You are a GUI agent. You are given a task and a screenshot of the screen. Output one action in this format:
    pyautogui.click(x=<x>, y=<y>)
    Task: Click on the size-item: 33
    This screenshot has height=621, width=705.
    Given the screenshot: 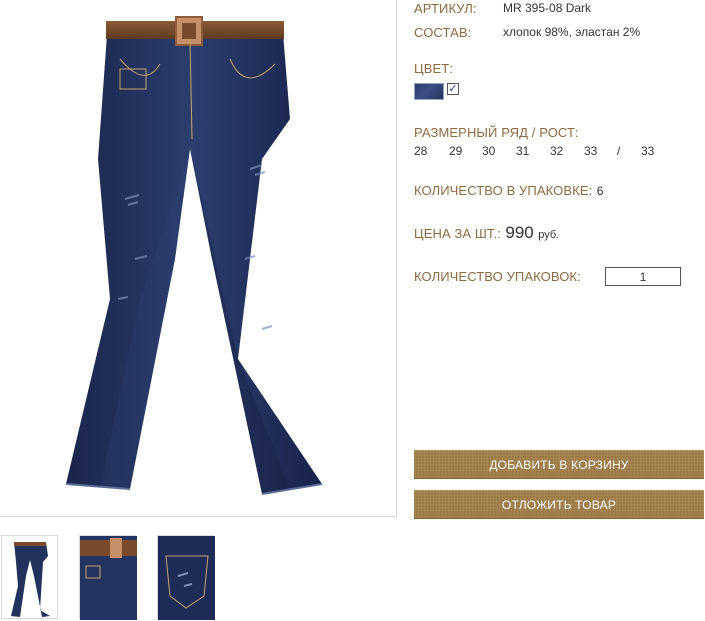 What is the action you would take?
    pyautogui.click(x=591, y=151)
    